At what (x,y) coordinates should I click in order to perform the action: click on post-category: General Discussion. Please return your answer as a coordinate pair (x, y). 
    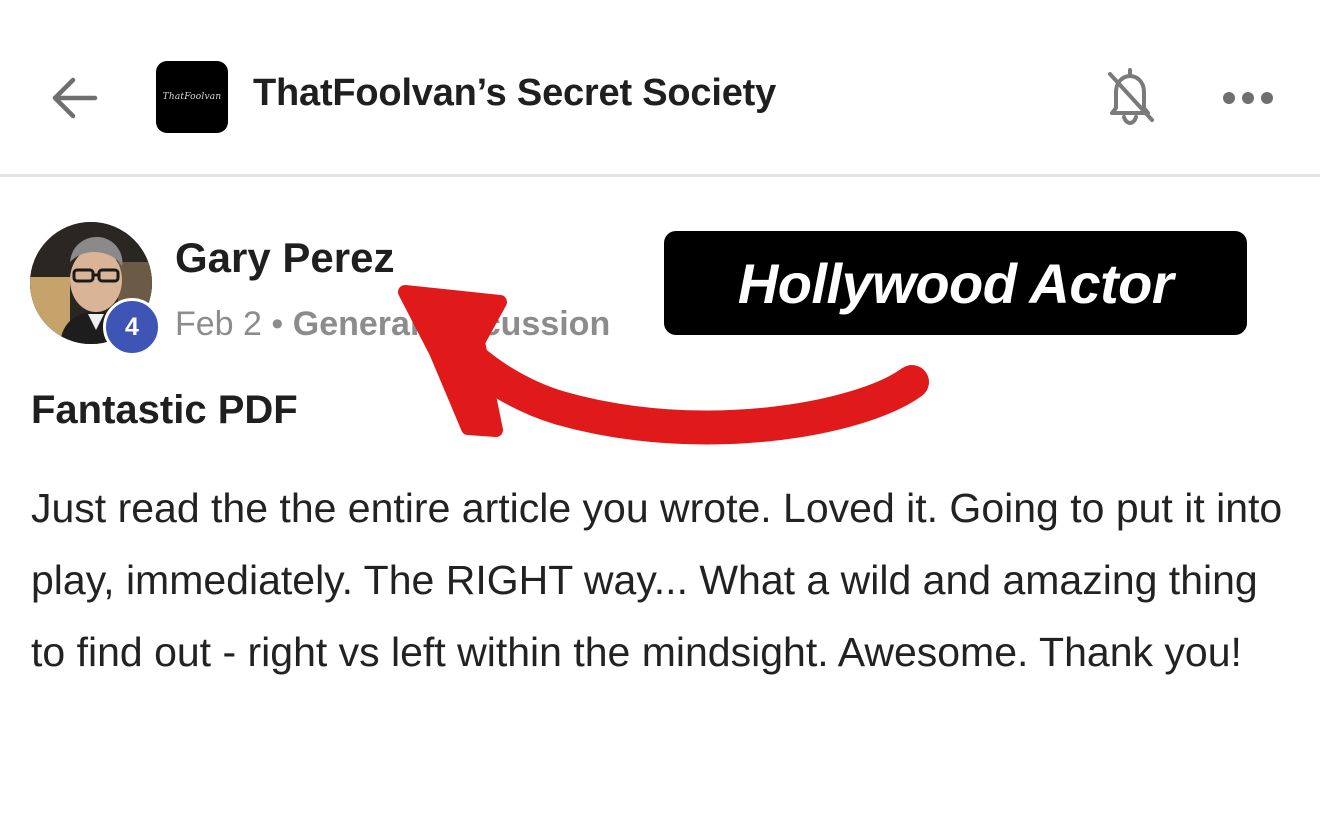
    Looking at the image, I should click on (451, 324).